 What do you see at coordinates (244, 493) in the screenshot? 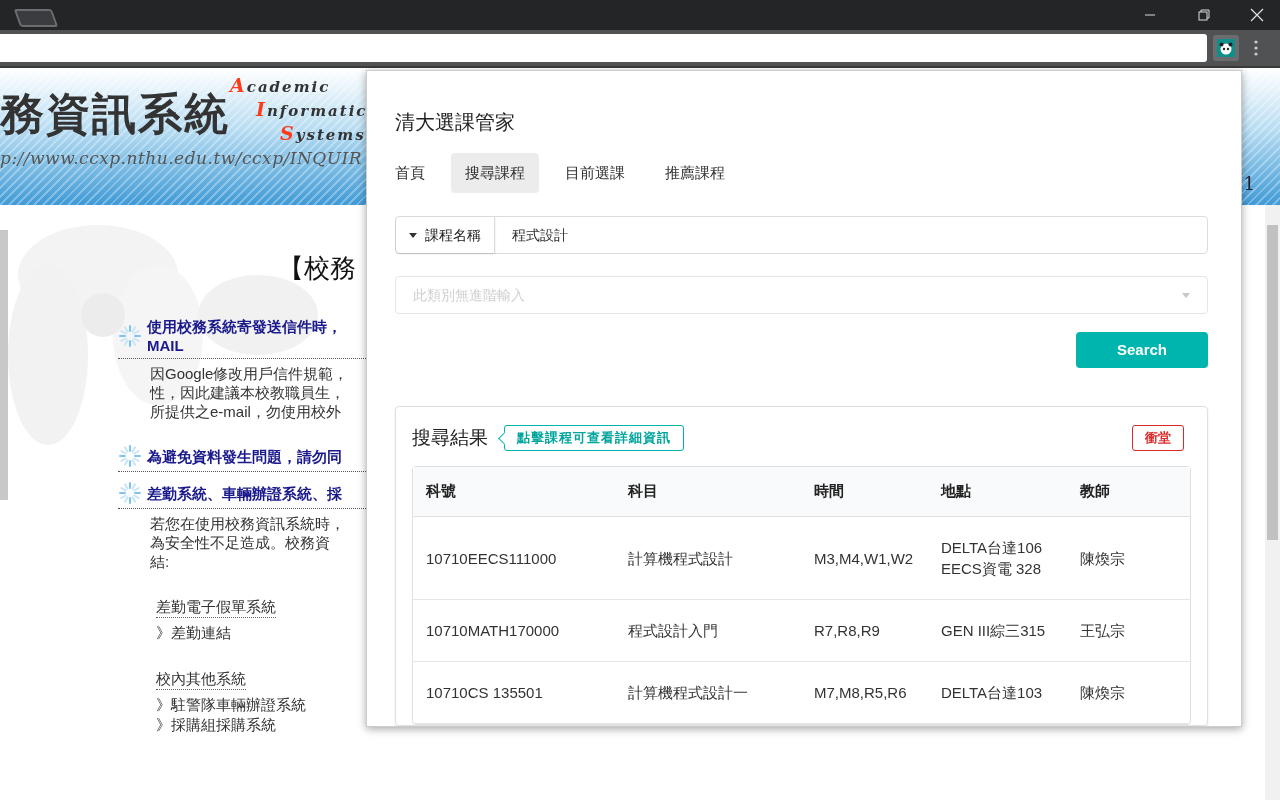
I see `notice-heading: 差勤系統、車輛辦證系統、採` at bounding box center [244, 493].